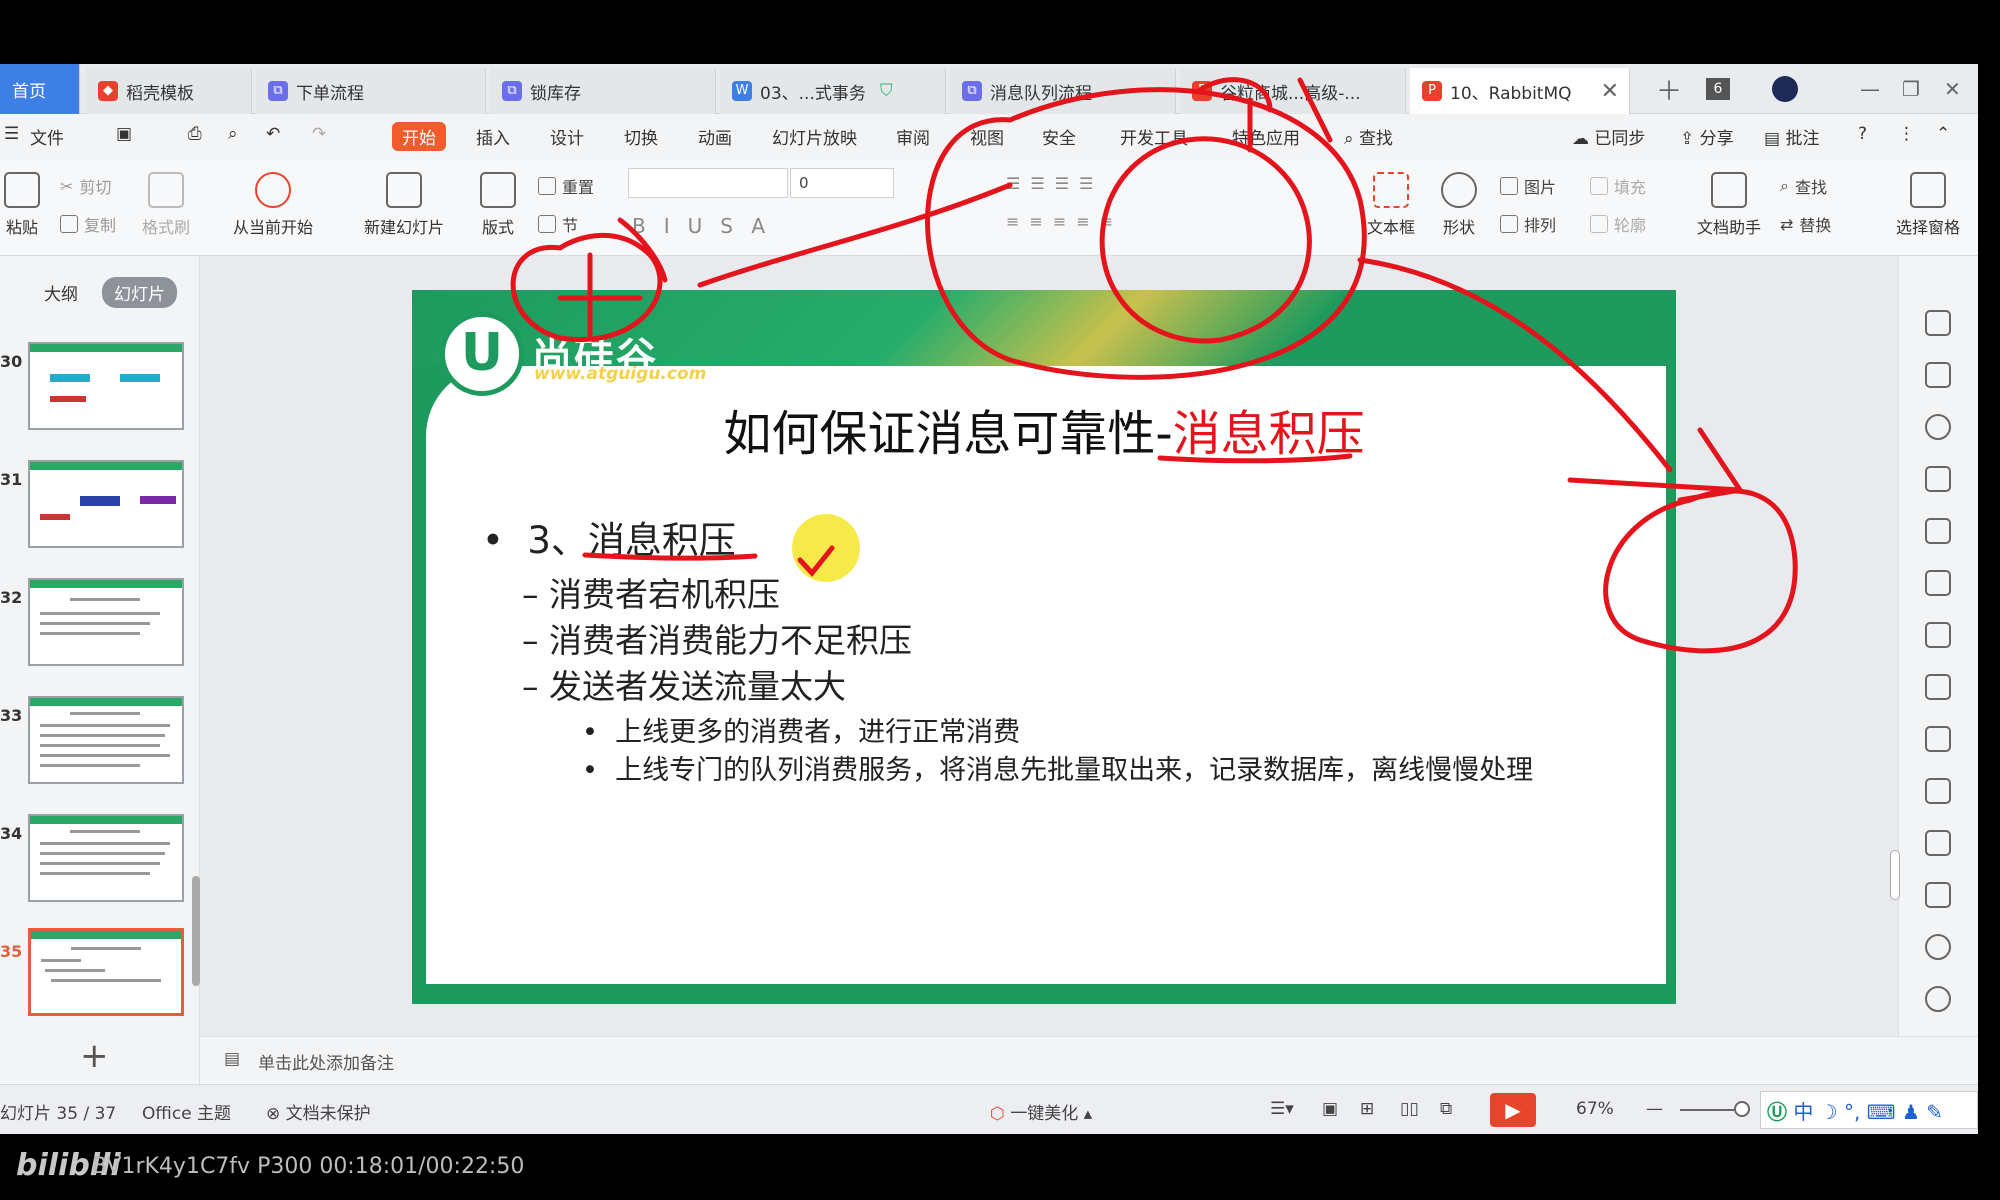 This screenshot has height=1200, width=2000. I want to click on menu-animation: 动画, so click(715, 136).